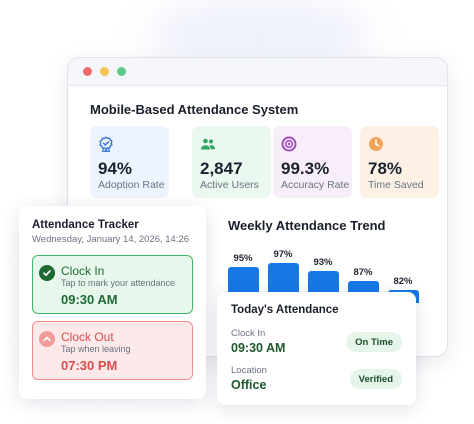 The width and height of the screenshot is (474, 424). Describe the element at coordinates (47, 339) in the screenshot. I see `chevron-up-circle-icon` at that location.